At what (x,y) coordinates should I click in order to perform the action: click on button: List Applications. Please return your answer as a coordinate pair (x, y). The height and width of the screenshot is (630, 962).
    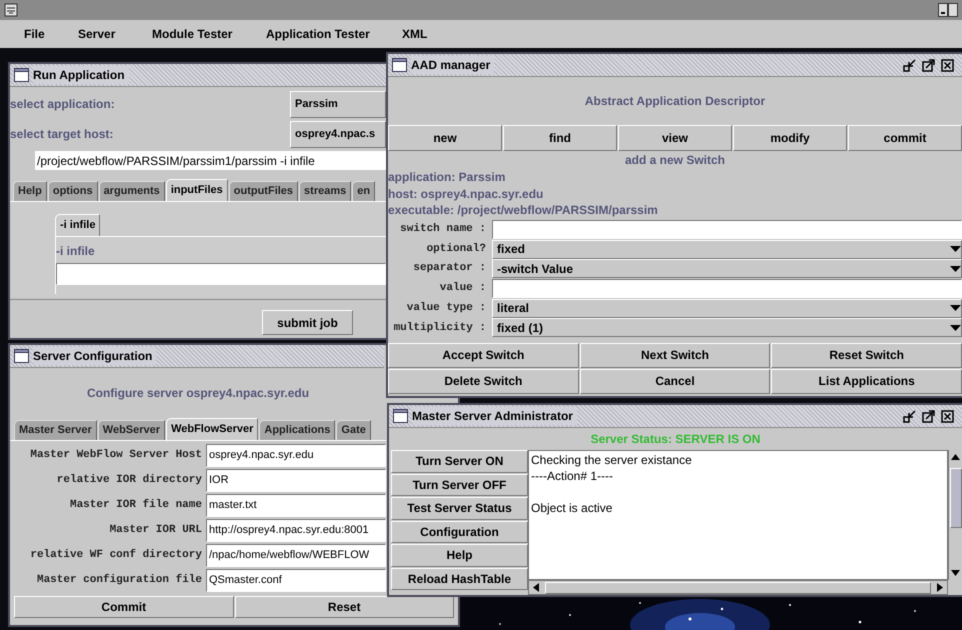
    Looking at the image, I should click on (866, 381).